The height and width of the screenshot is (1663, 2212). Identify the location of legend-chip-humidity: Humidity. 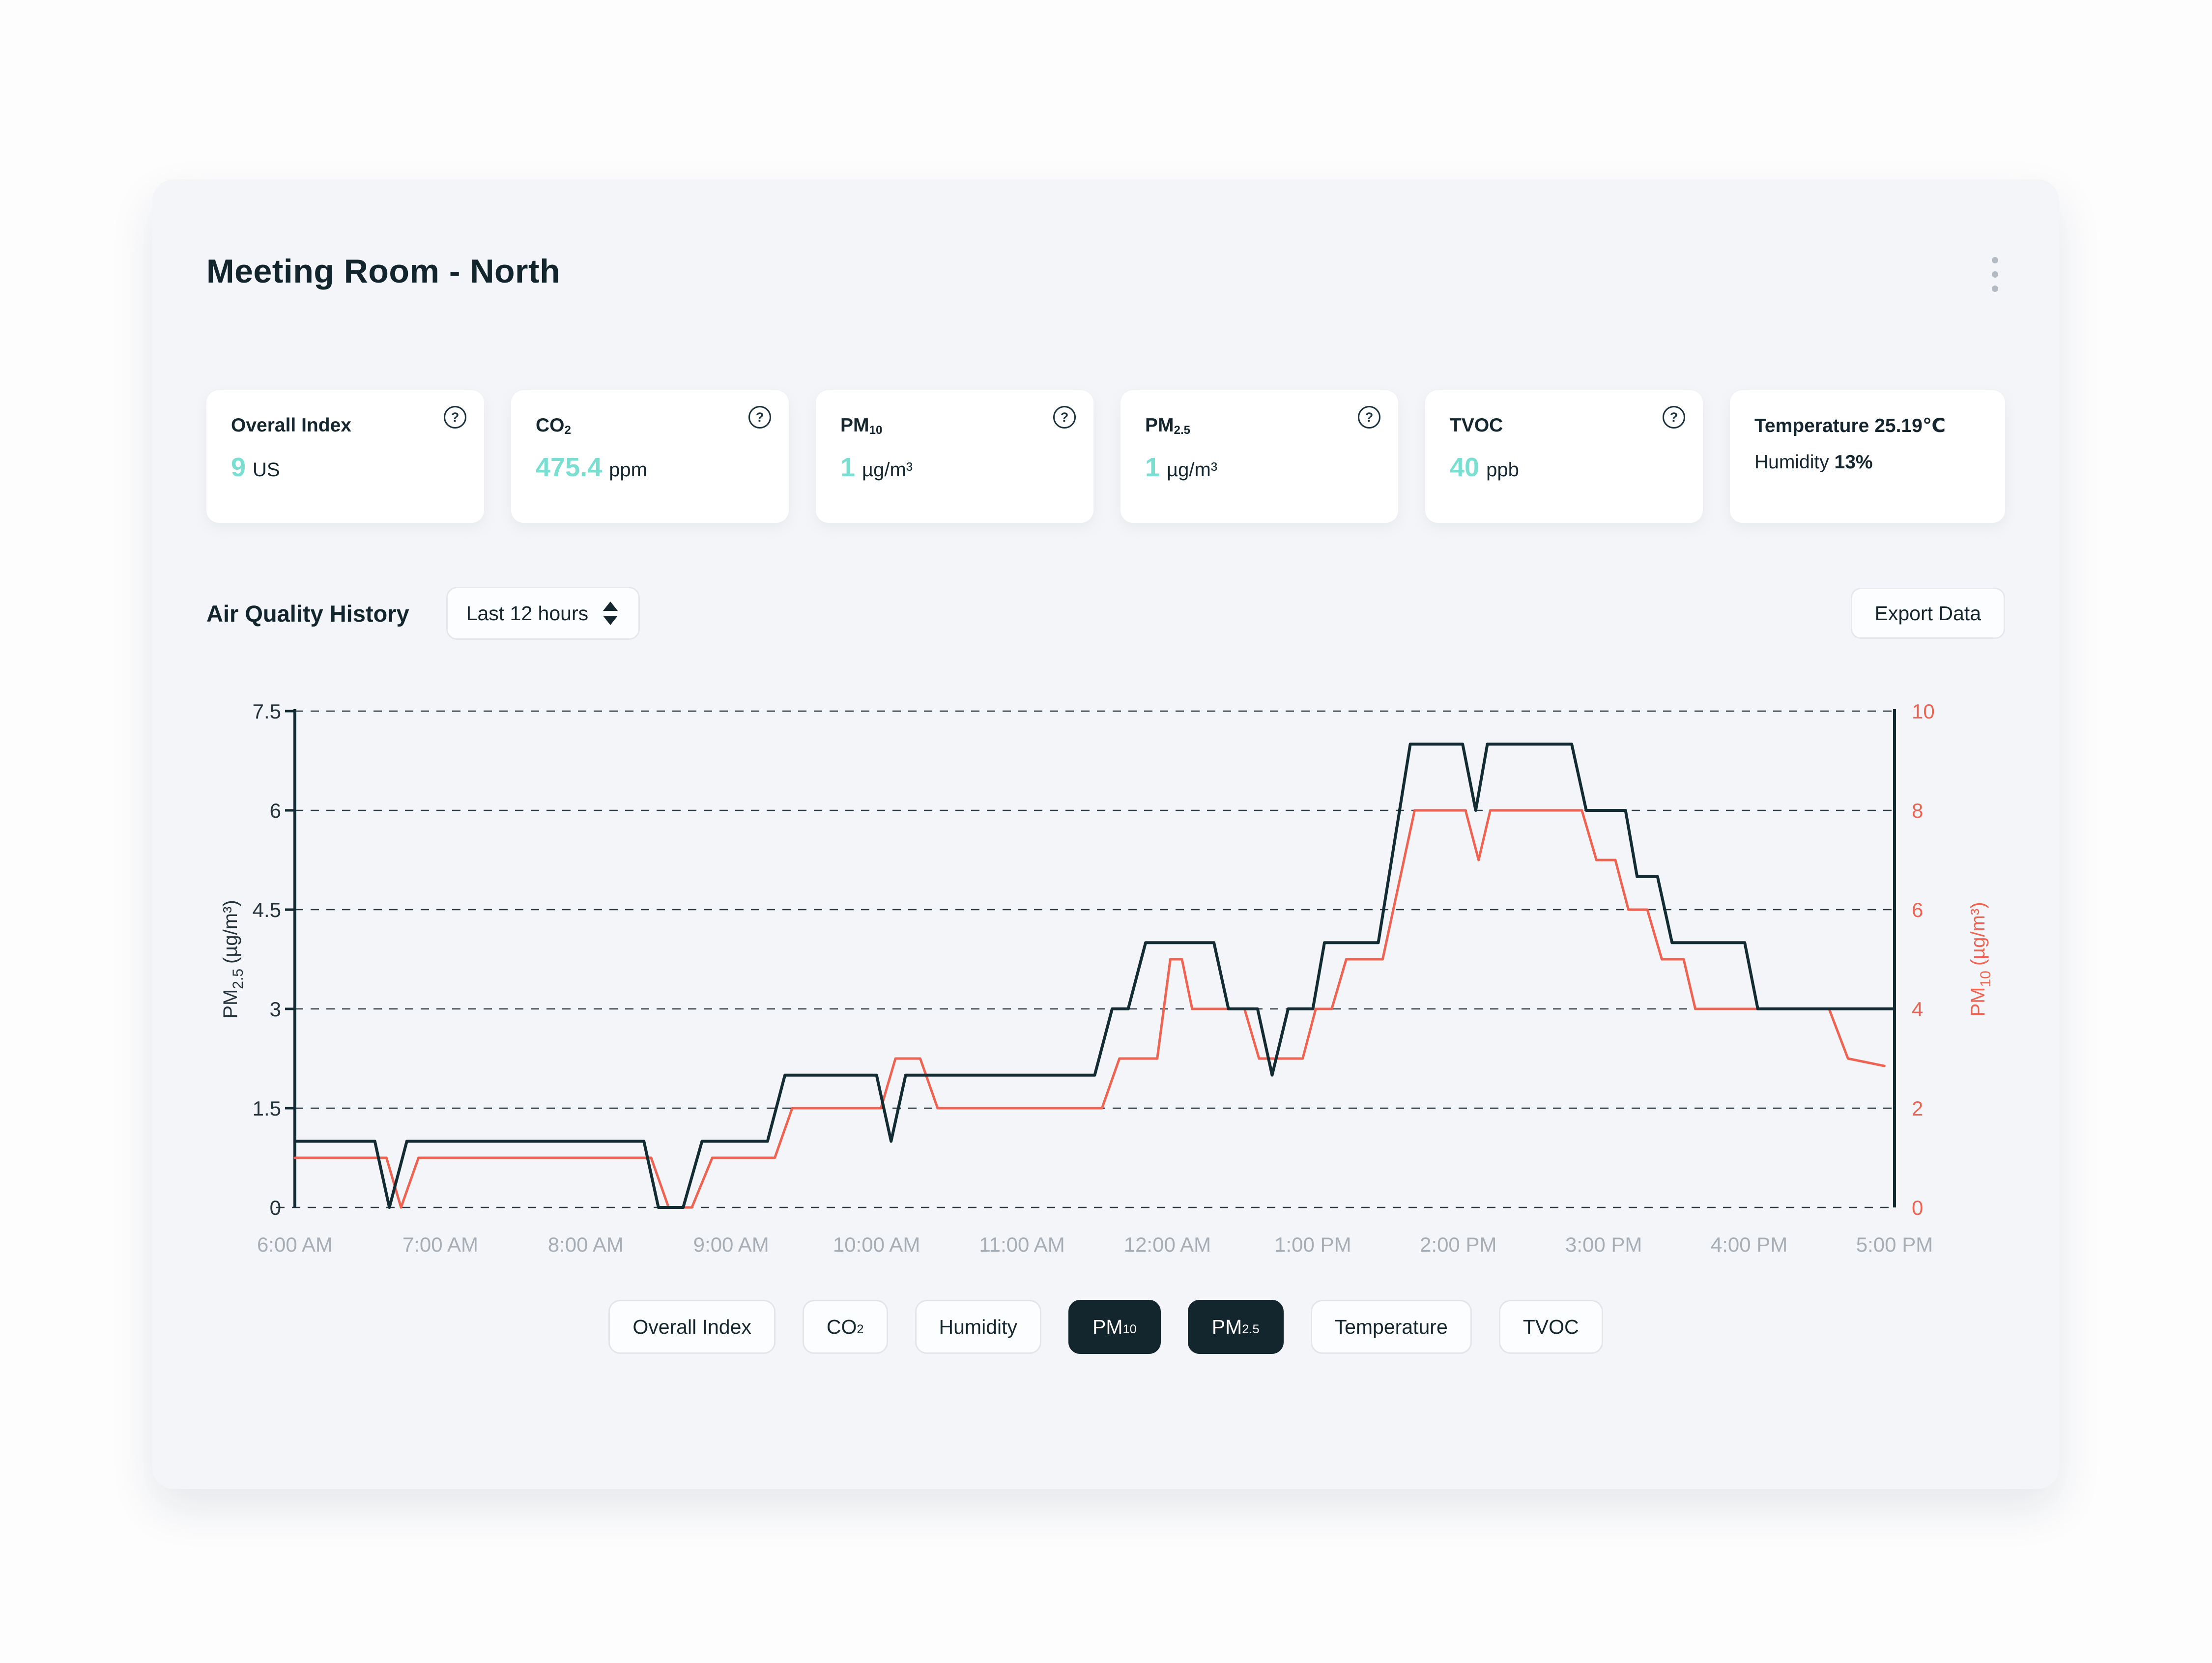
(978, 1327).